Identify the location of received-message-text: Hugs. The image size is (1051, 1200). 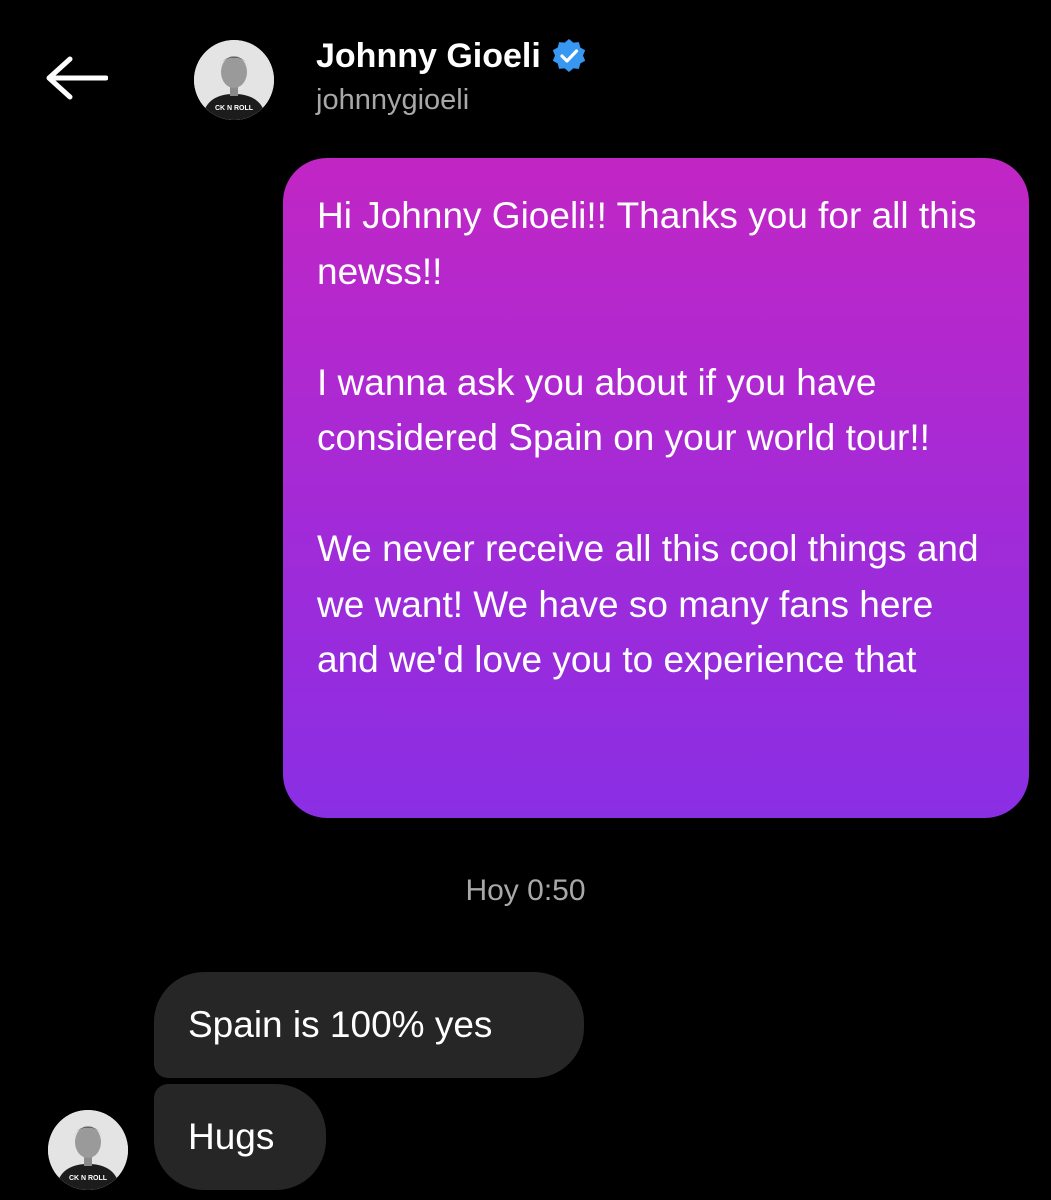
(231, 1136).